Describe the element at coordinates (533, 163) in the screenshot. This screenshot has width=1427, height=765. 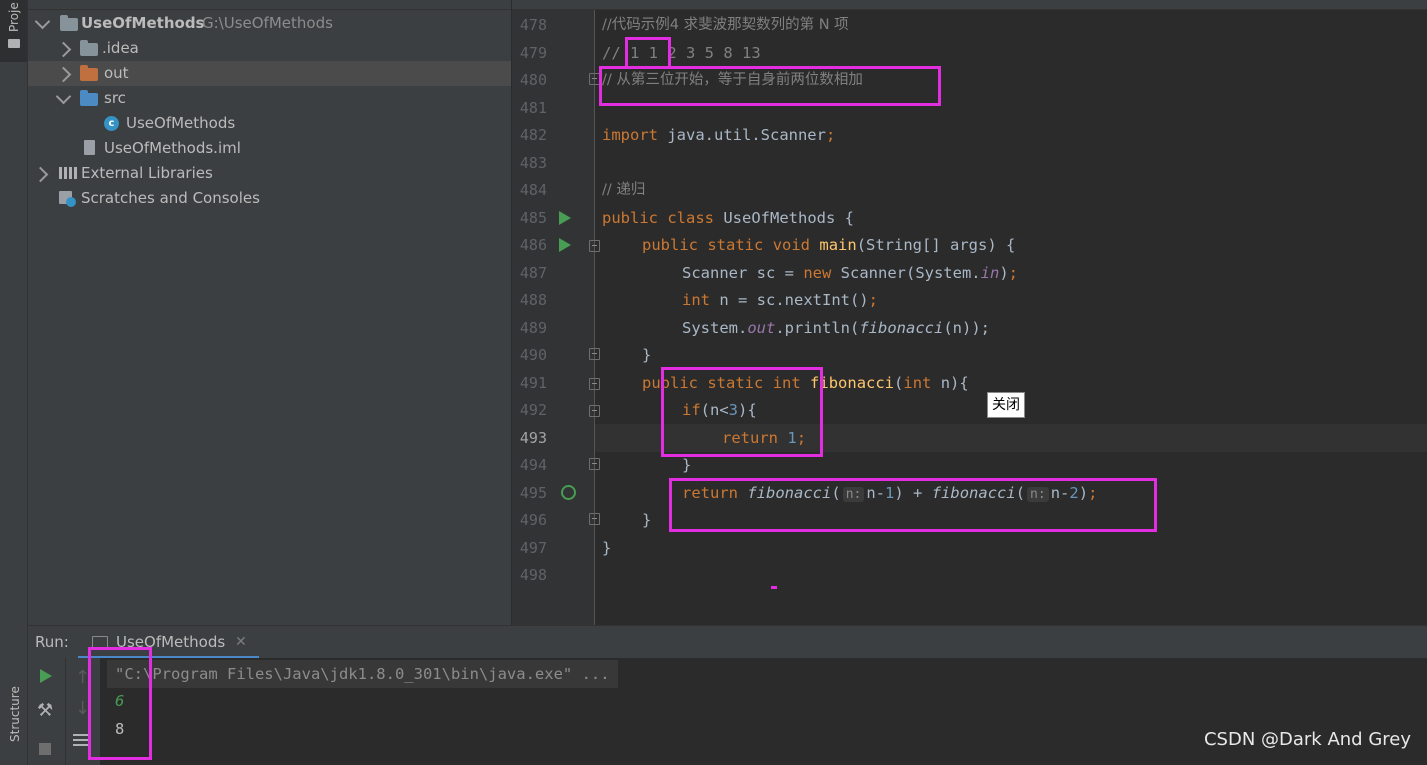
I see `line-number: 483` at that location.